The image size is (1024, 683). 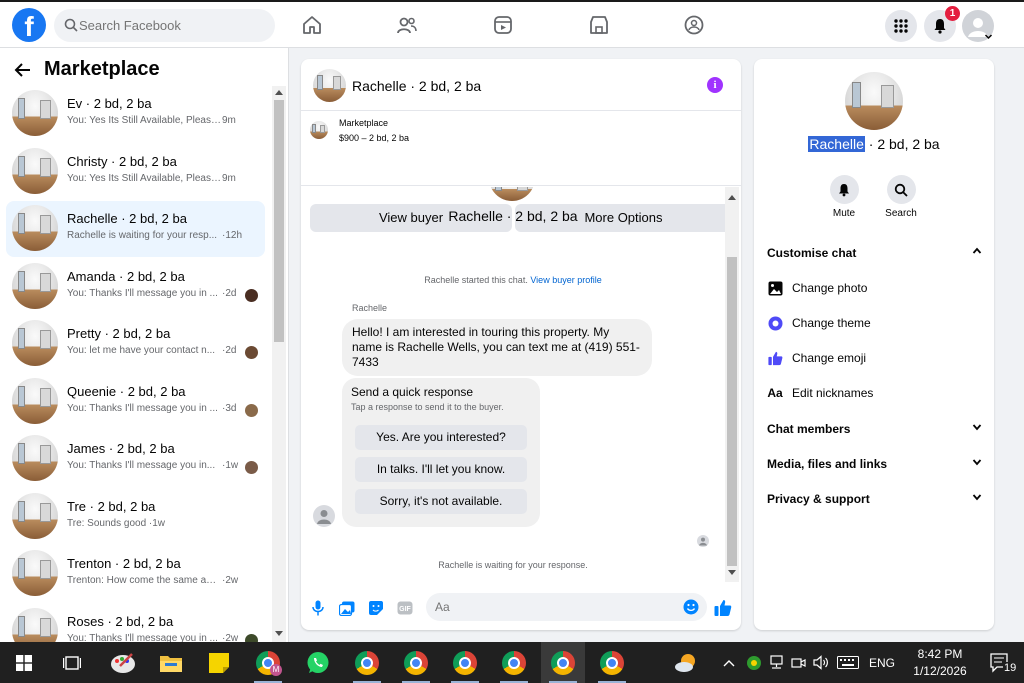 I want to click on thread-title: Rachelle · 2 bd, 2 ba, so click(x=513, y=216).